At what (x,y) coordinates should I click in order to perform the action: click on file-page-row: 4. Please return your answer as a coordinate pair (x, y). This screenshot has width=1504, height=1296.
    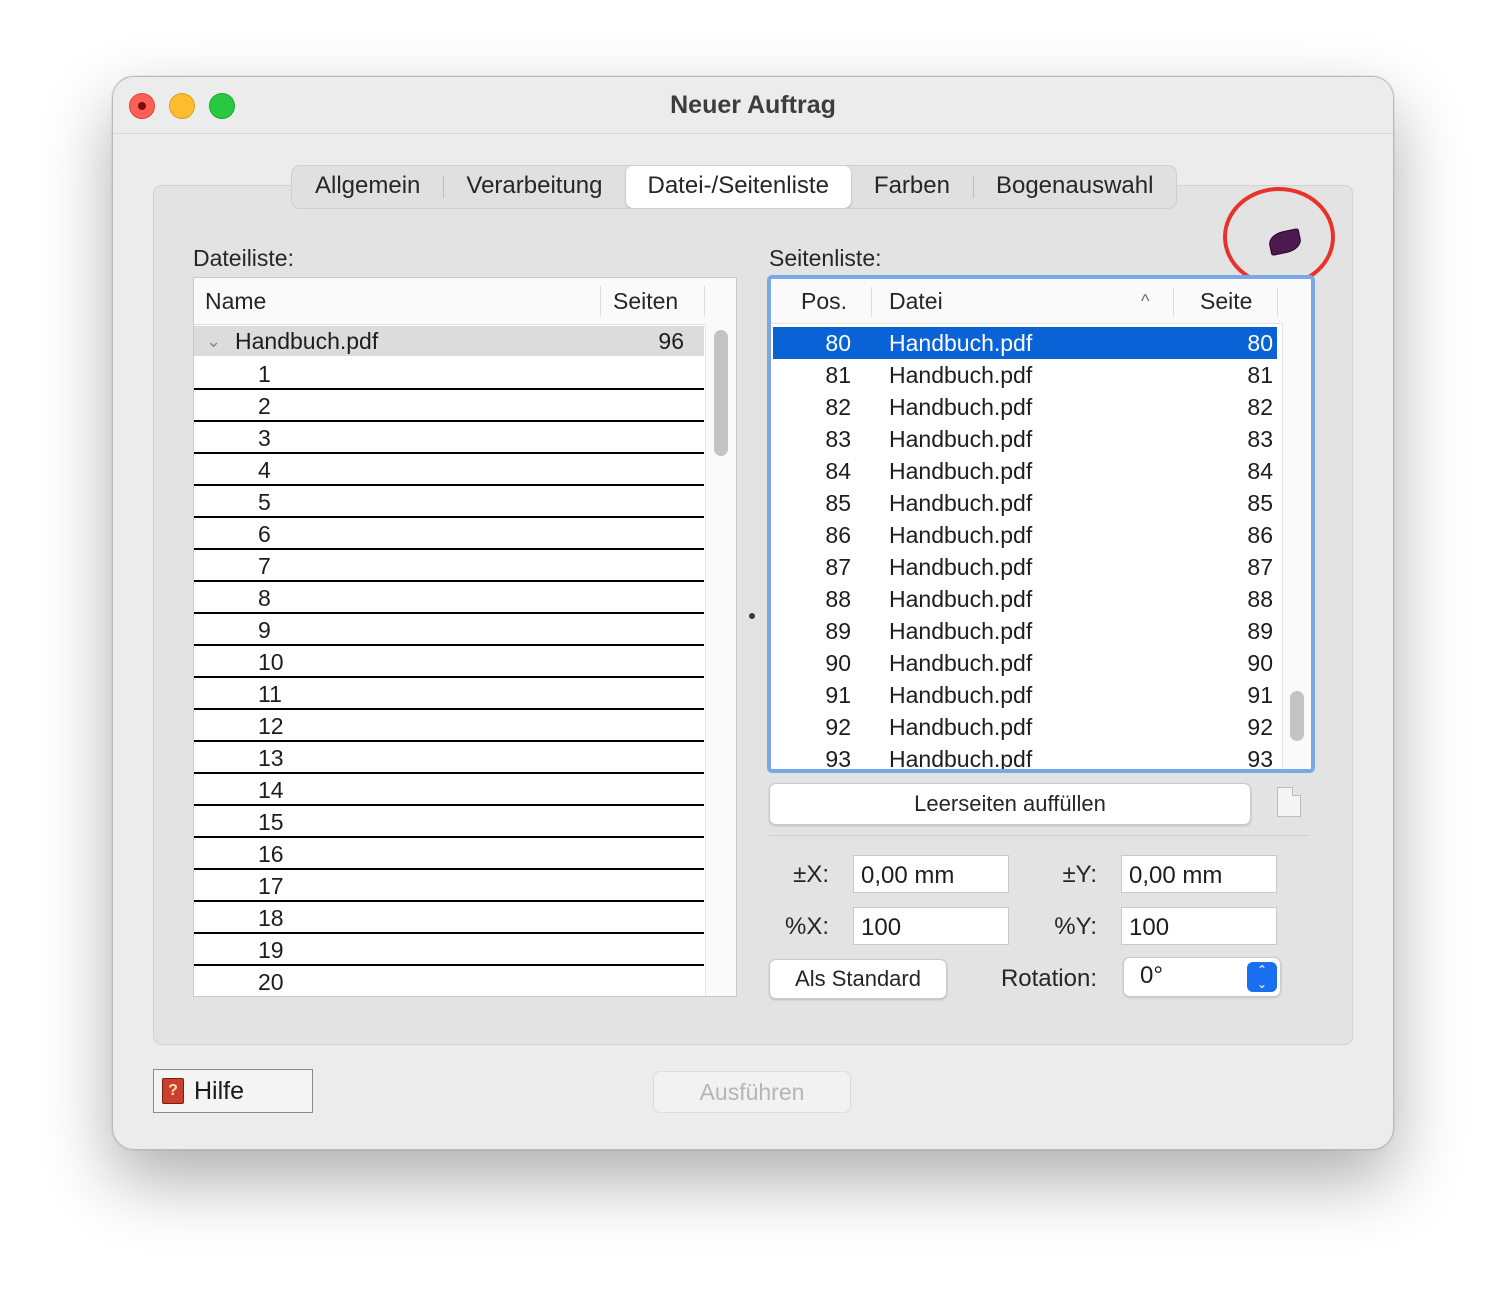
    Looking at the image, I should click on (449, 470).